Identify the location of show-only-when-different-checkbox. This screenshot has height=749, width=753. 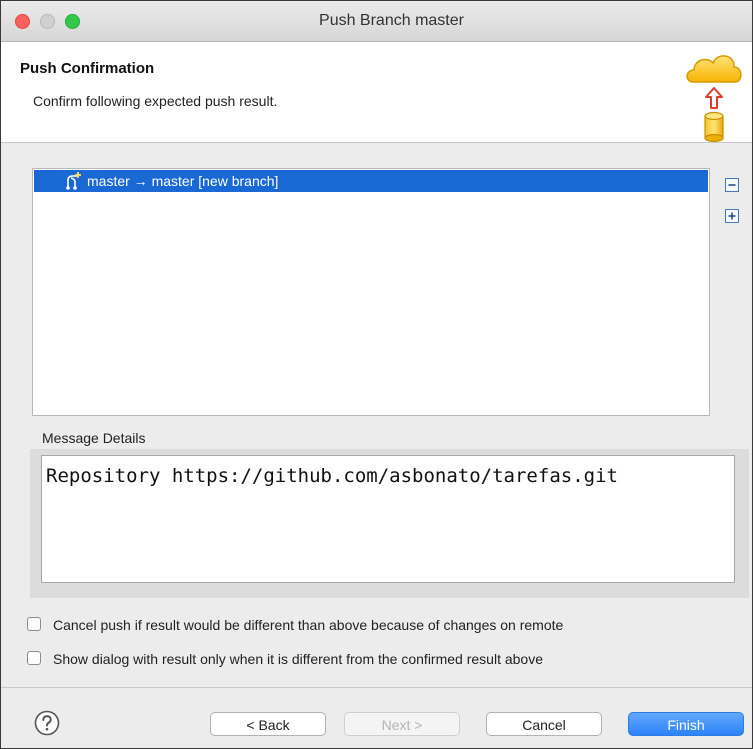
(34, 658).